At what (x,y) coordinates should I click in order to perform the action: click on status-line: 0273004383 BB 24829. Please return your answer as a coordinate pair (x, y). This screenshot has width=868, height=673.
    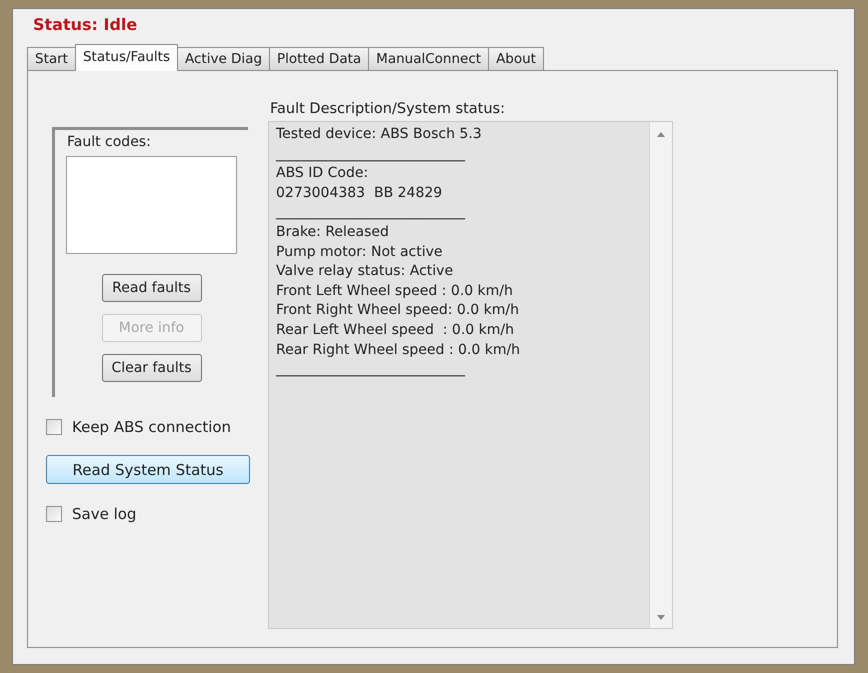
    Looking at the image, I should click on (359, 192).